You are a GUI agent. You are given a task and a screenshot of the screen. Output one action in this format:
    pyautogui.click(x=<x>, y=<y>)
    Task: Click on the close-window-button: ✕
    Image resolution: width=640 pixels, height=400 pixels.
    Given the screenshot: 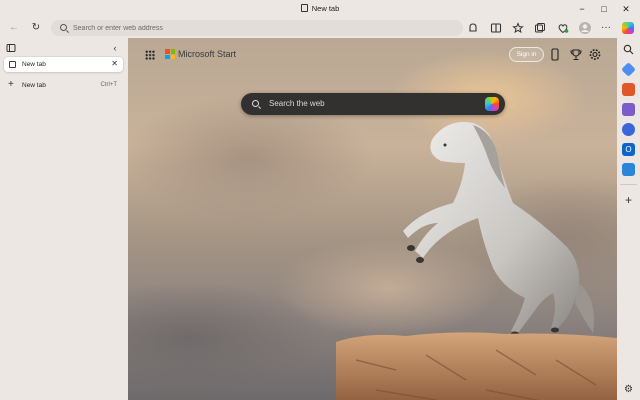 What is the action you would take?
    pyautogui.click(x=626, y=9)
    